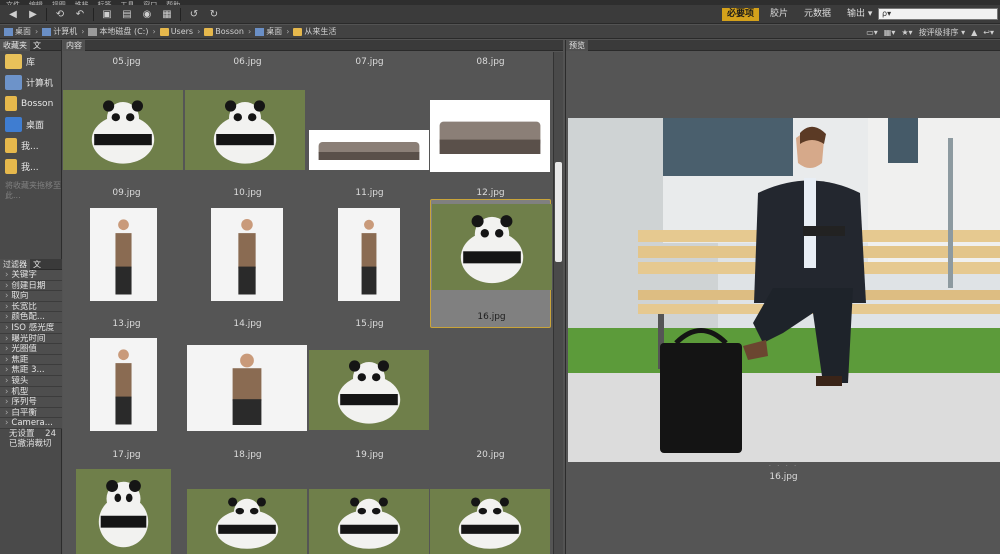  What do you see at coordinates (60, 14) in the screenshot?
I see `recent-folder-icon: ⟲` at bounding box center [60, 14].